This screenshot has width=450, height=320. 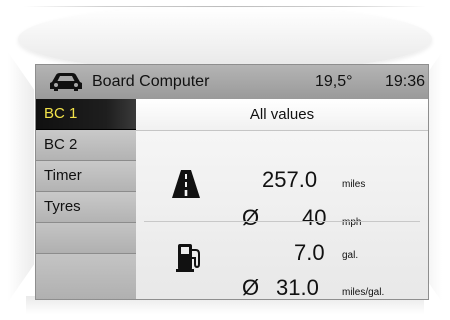 What do you see at coordinates (354, 184) in the screenshot?
I see `trip-distance-unit: miles` at bounding box center [354, 184].